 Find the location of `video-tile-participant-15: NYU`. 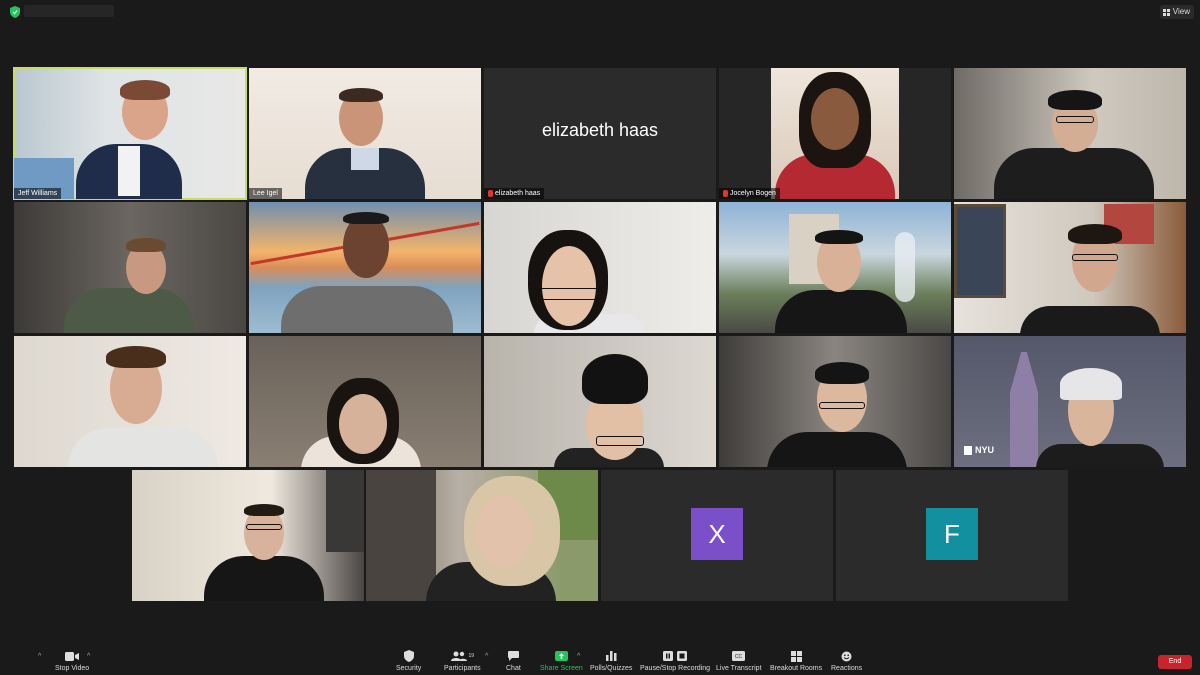

video-tile-participant-15: NYU is located at coordinates (1070, 401).